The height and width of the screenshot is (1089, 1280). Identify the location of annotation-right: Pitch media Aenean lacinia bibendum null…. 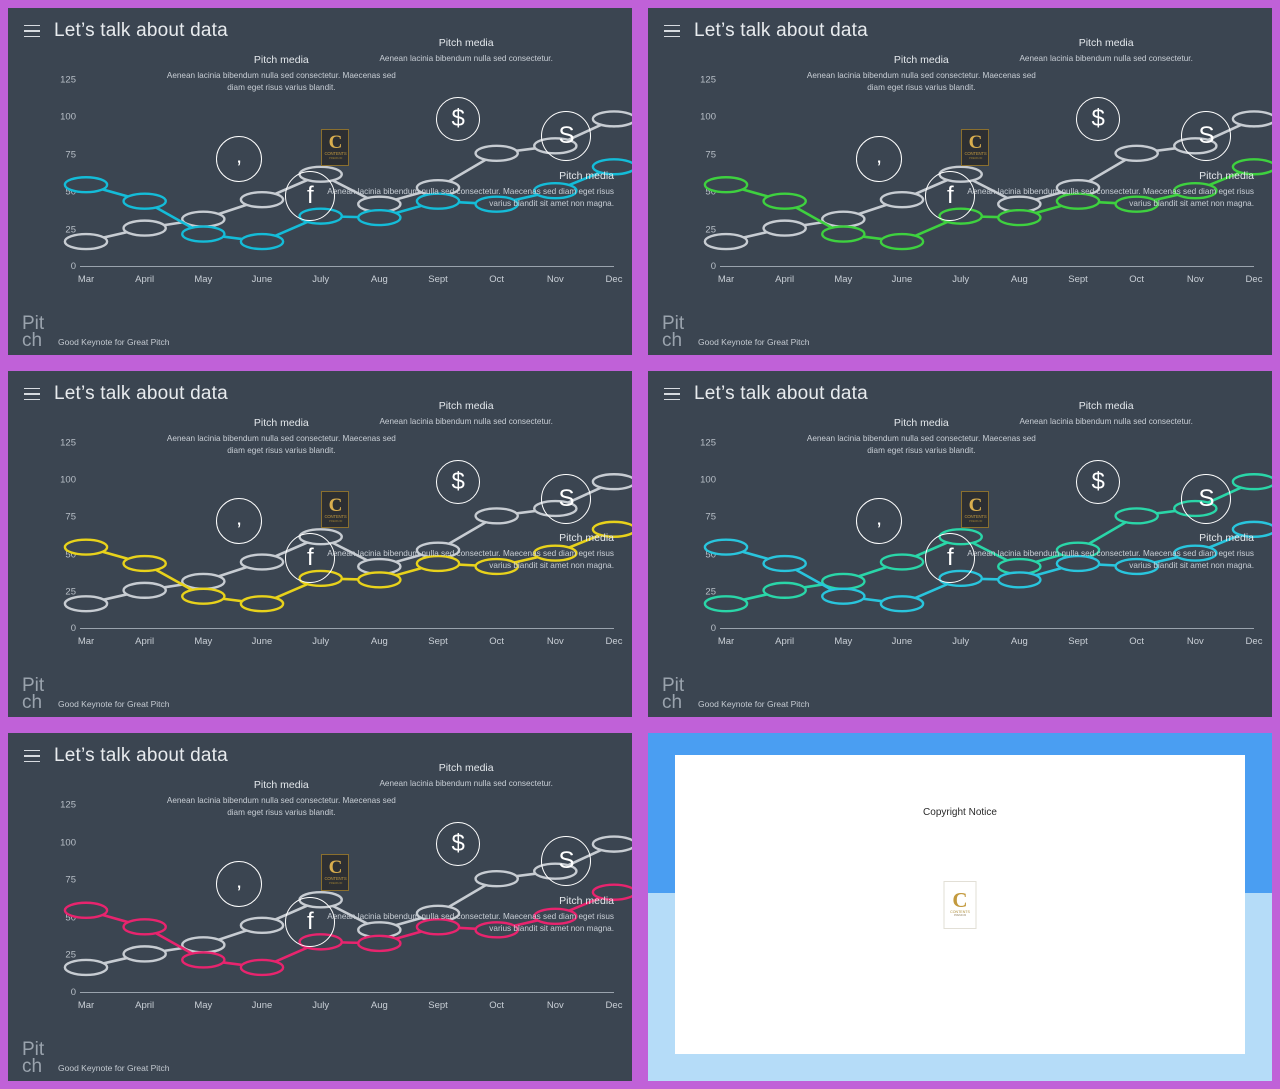
(466, 915).